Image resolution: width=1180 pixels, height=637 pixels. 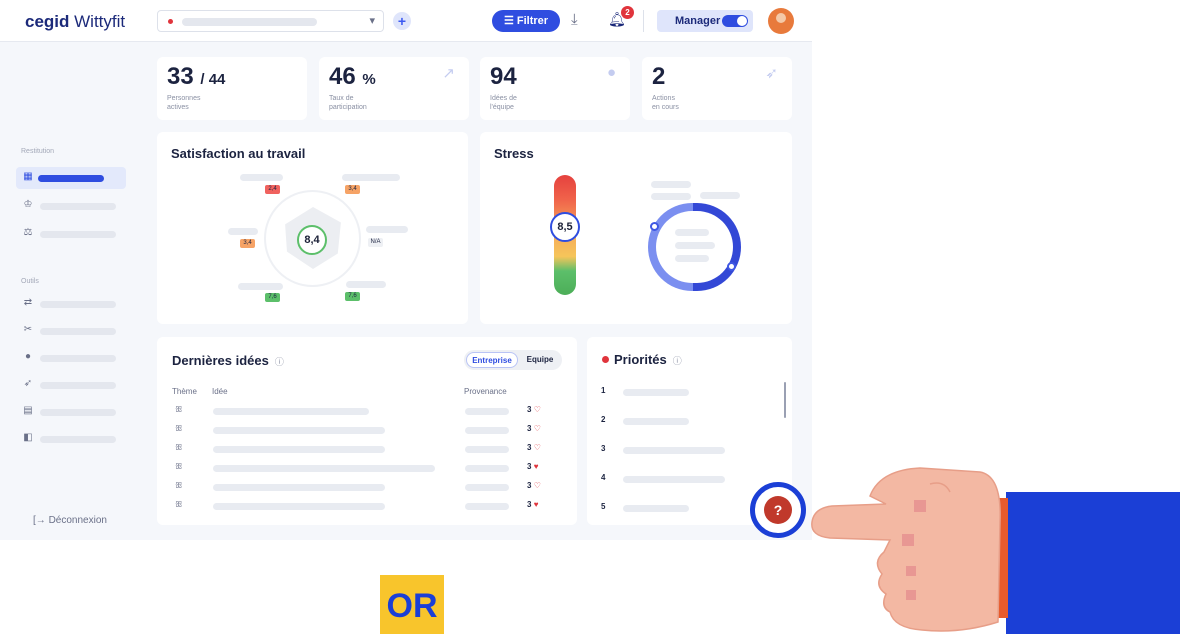 I want to click on column-provenance: Provenance, so click(x=485, y=391).